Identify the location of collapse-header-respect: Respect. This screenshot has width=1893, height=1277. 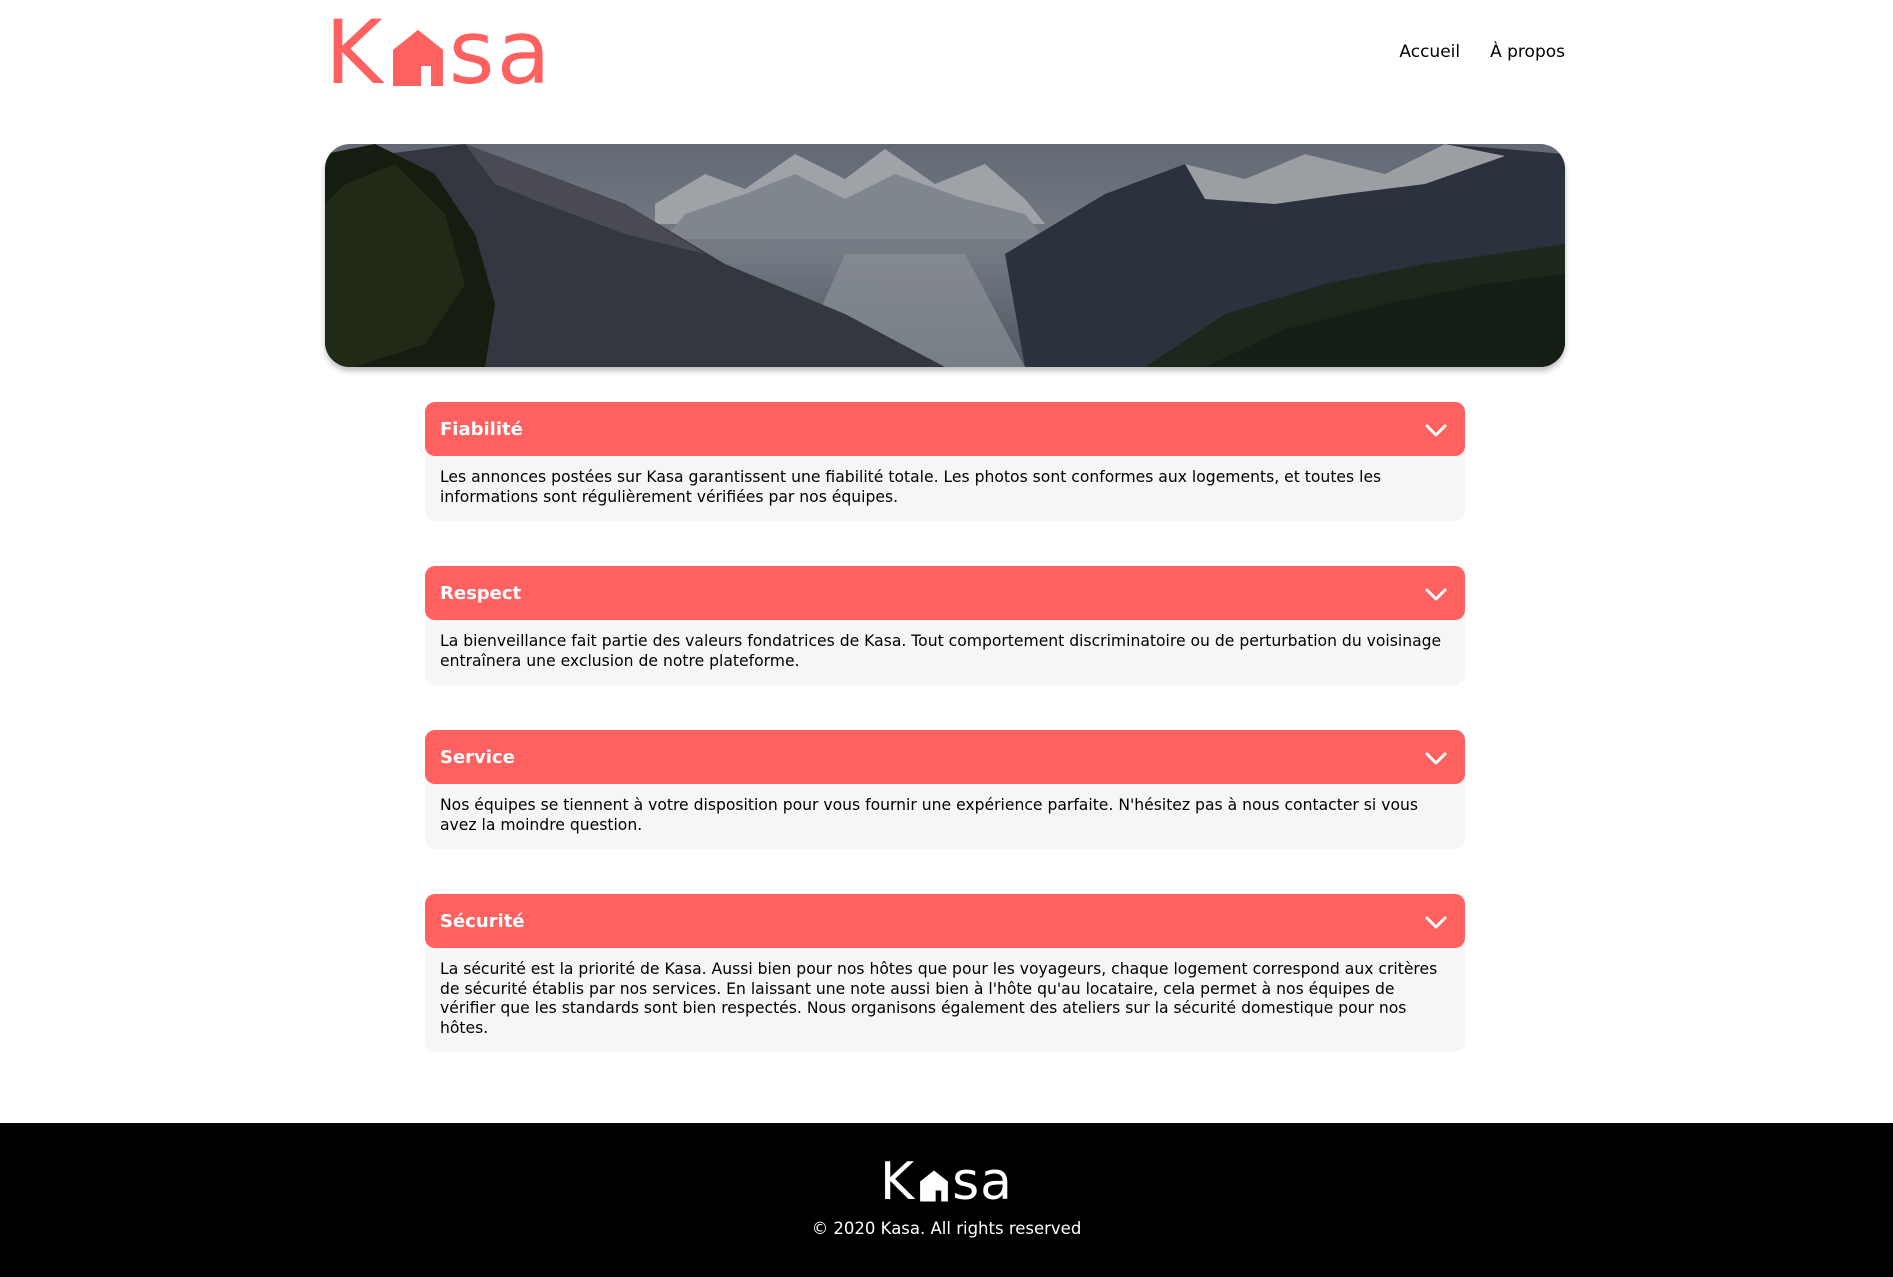
(945, 593).